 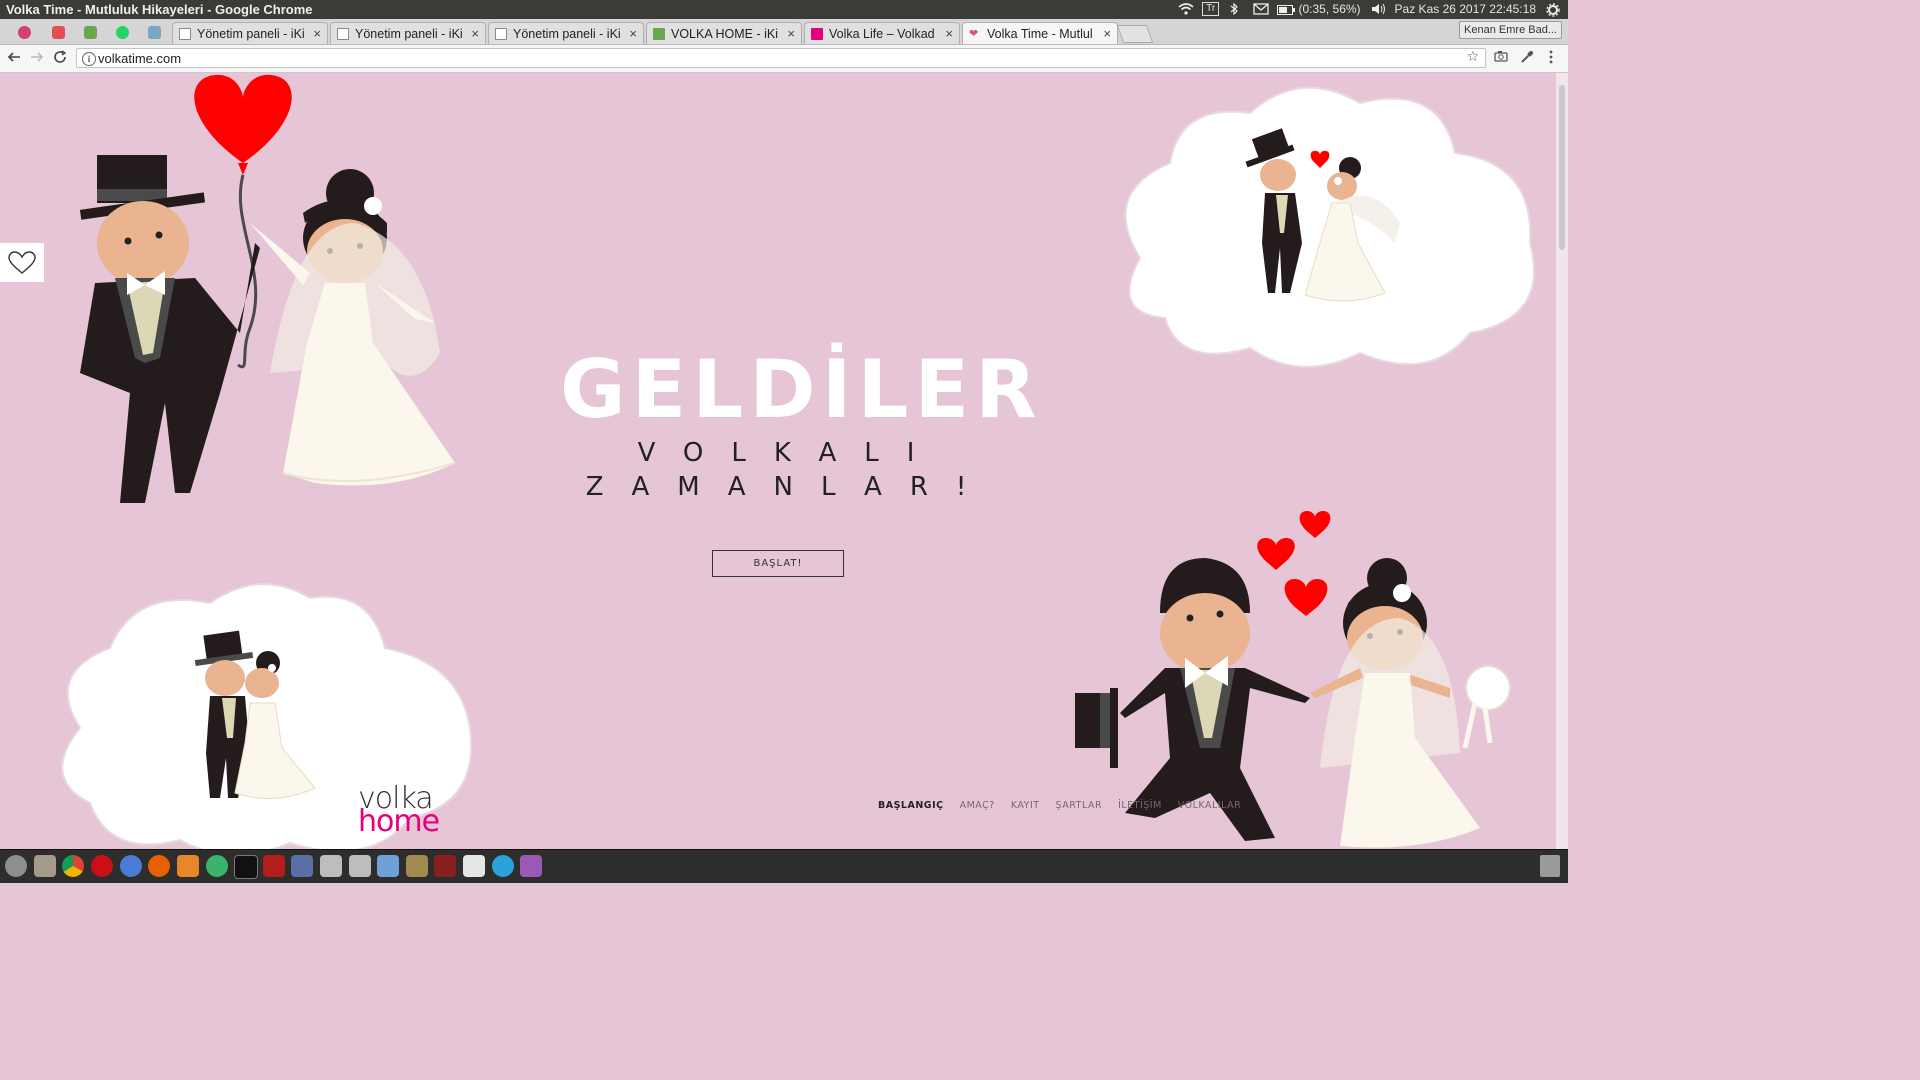 I want to click on tab-volka-life: Volka Life – Volkad ×, so click(x=882, y=33).